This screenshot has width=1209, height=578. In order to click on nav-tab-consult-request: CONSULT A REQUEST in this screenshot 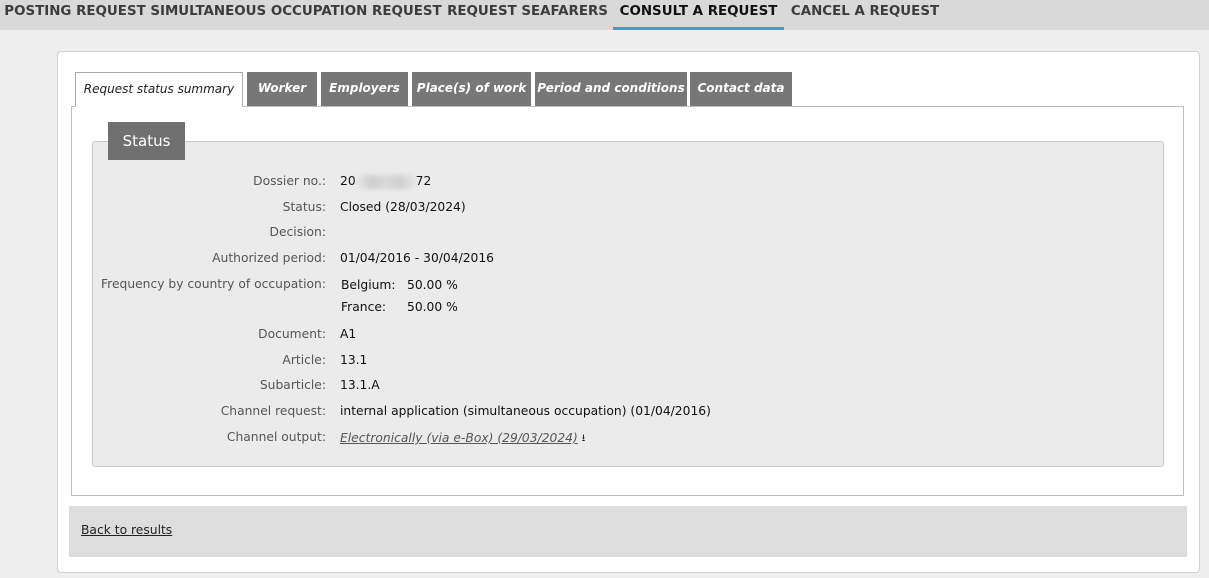, I will do `click(698, 15)`.